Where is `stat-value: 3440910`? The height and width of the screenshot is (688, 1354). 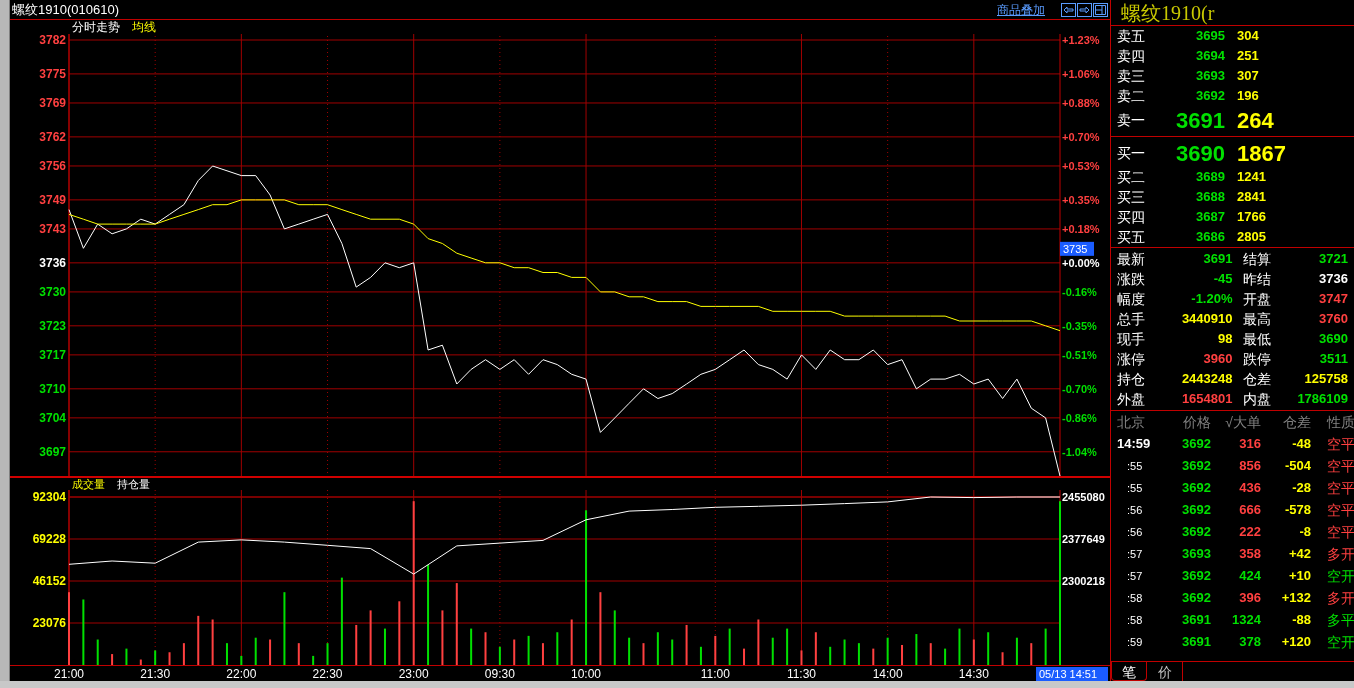
stat-value: 3440910 is located at coordinates (1206, 319).